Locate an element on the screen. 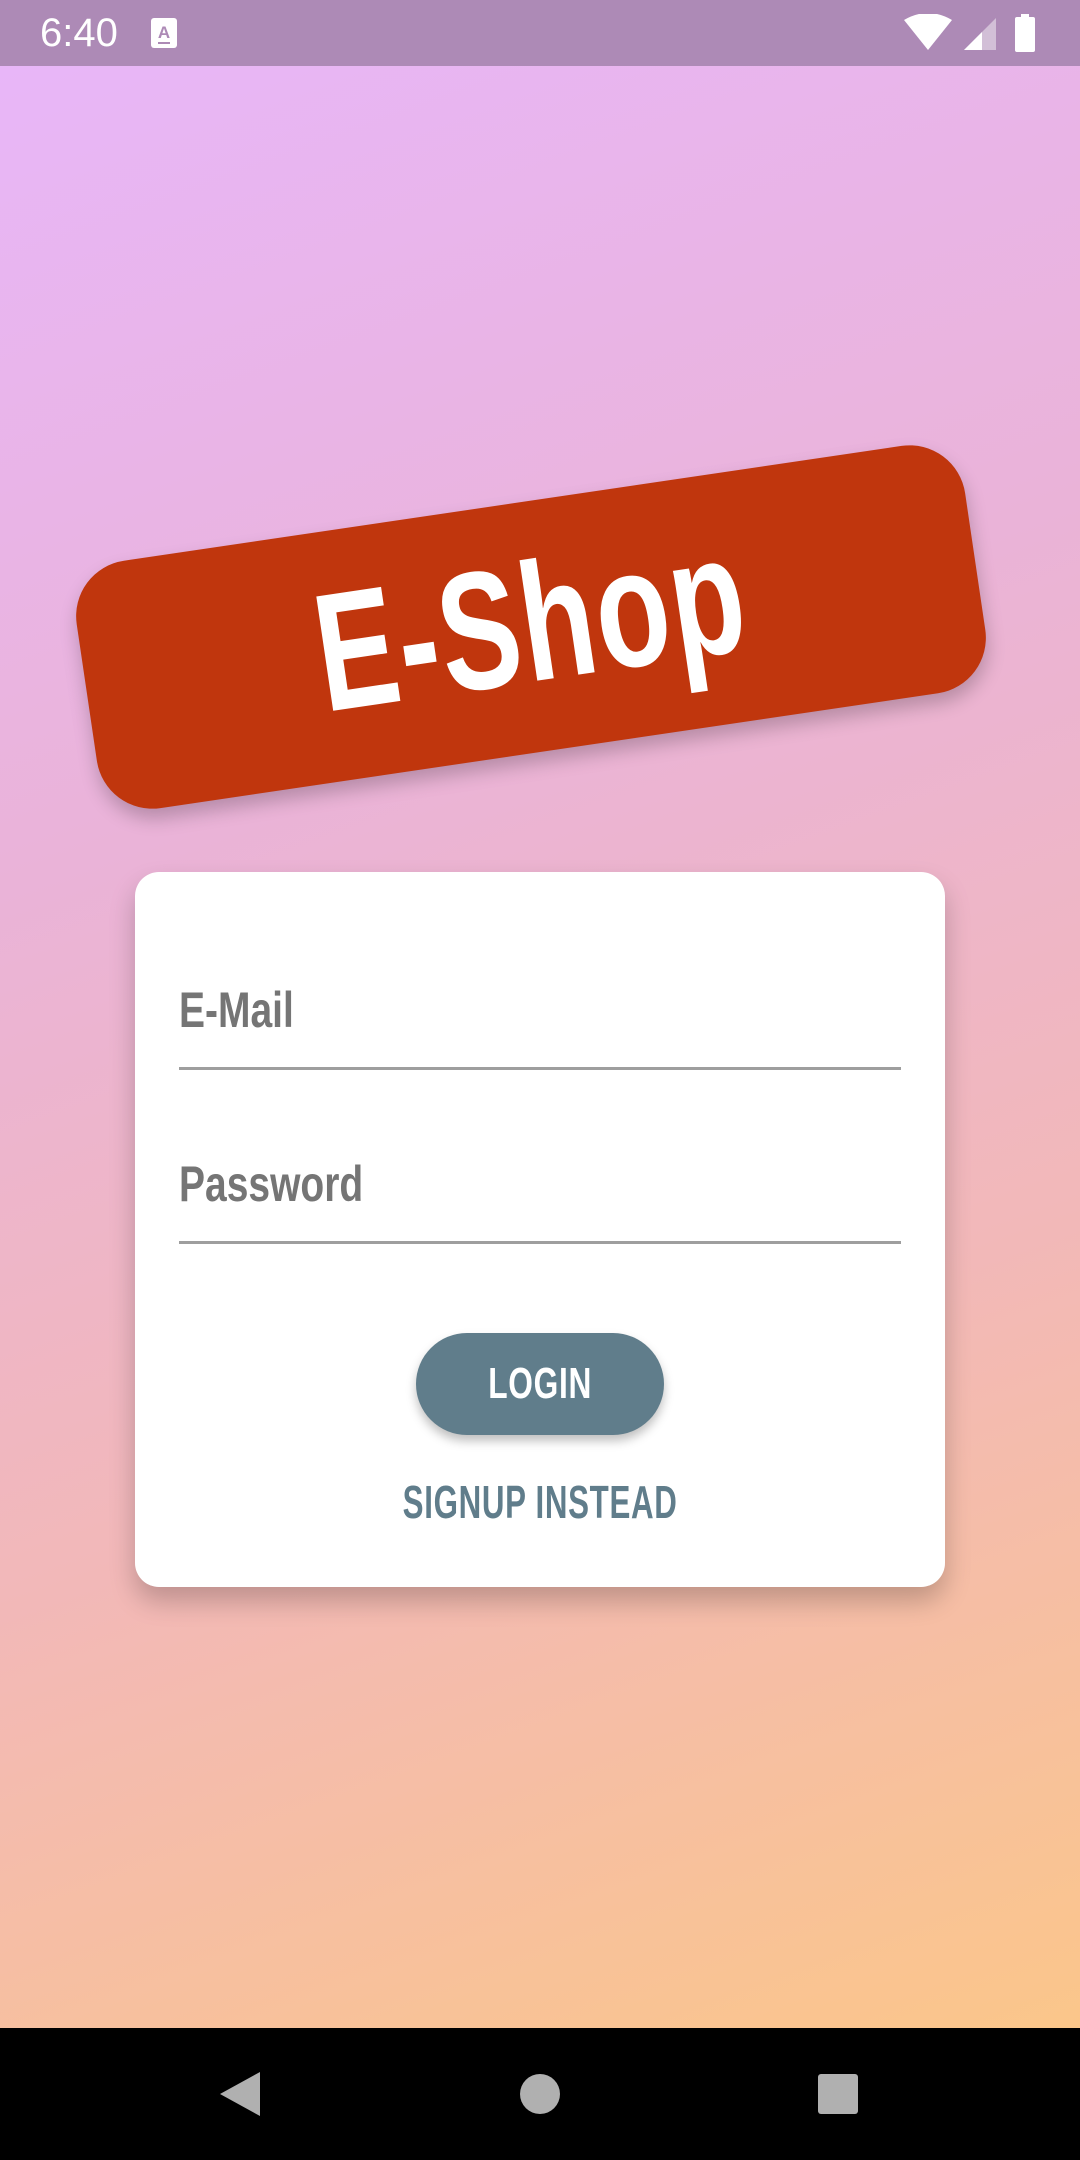 Image resolution: width=1080 pixels, height=2160 pixels. signup-instead-button: SIGNUP INSTEAD is located at coordinates (540, 1502).